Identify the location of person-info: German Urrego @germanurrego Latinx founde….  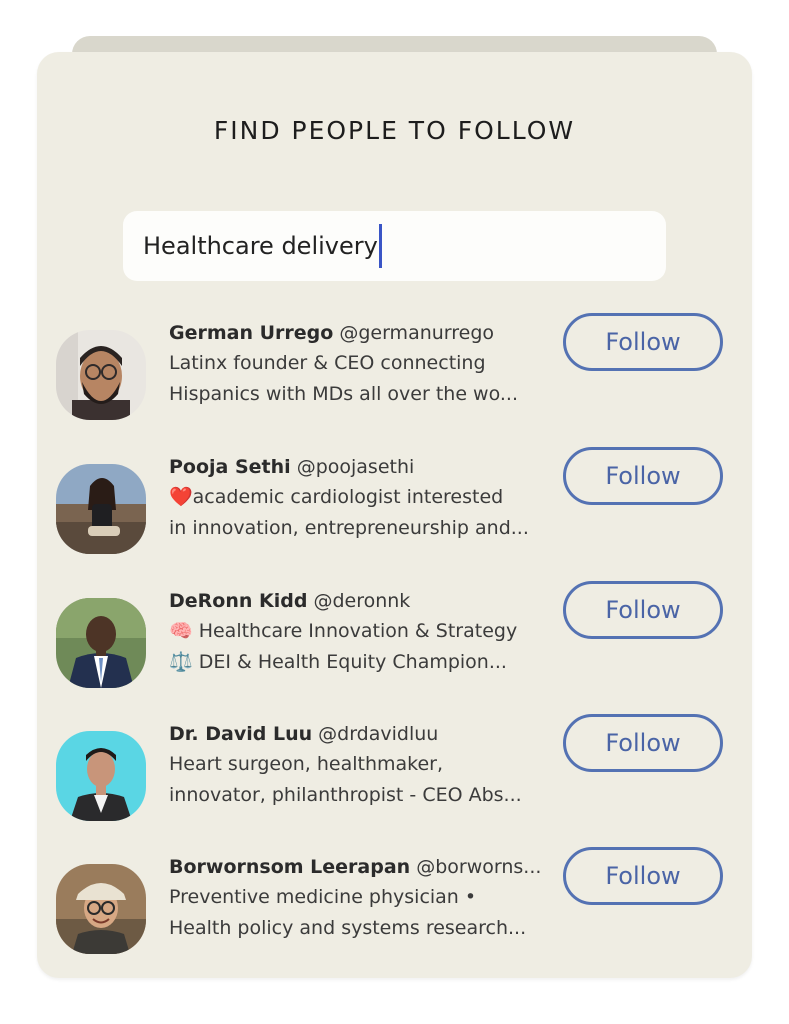
(364, 364).